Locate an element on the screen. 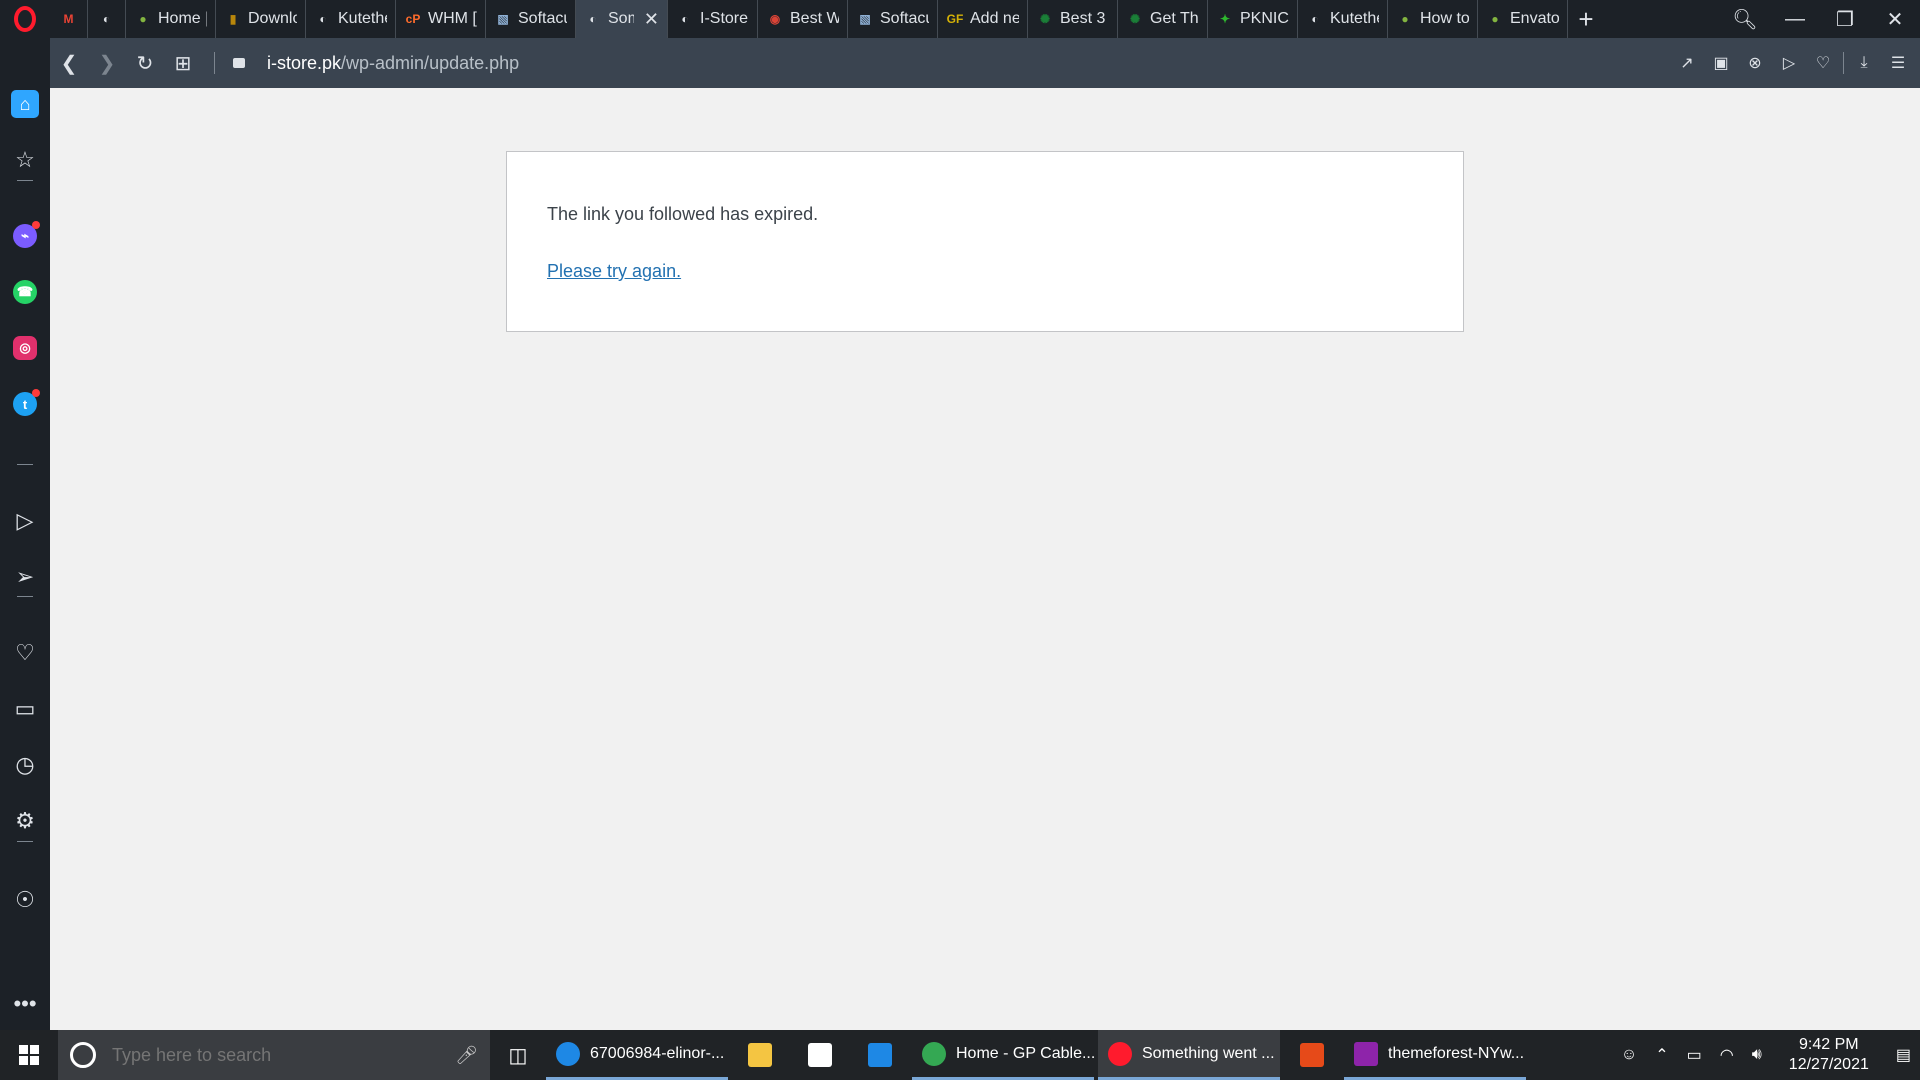 This screenshot has width=1920, height=1080. lock-icon is located at coordinates (239, 63).